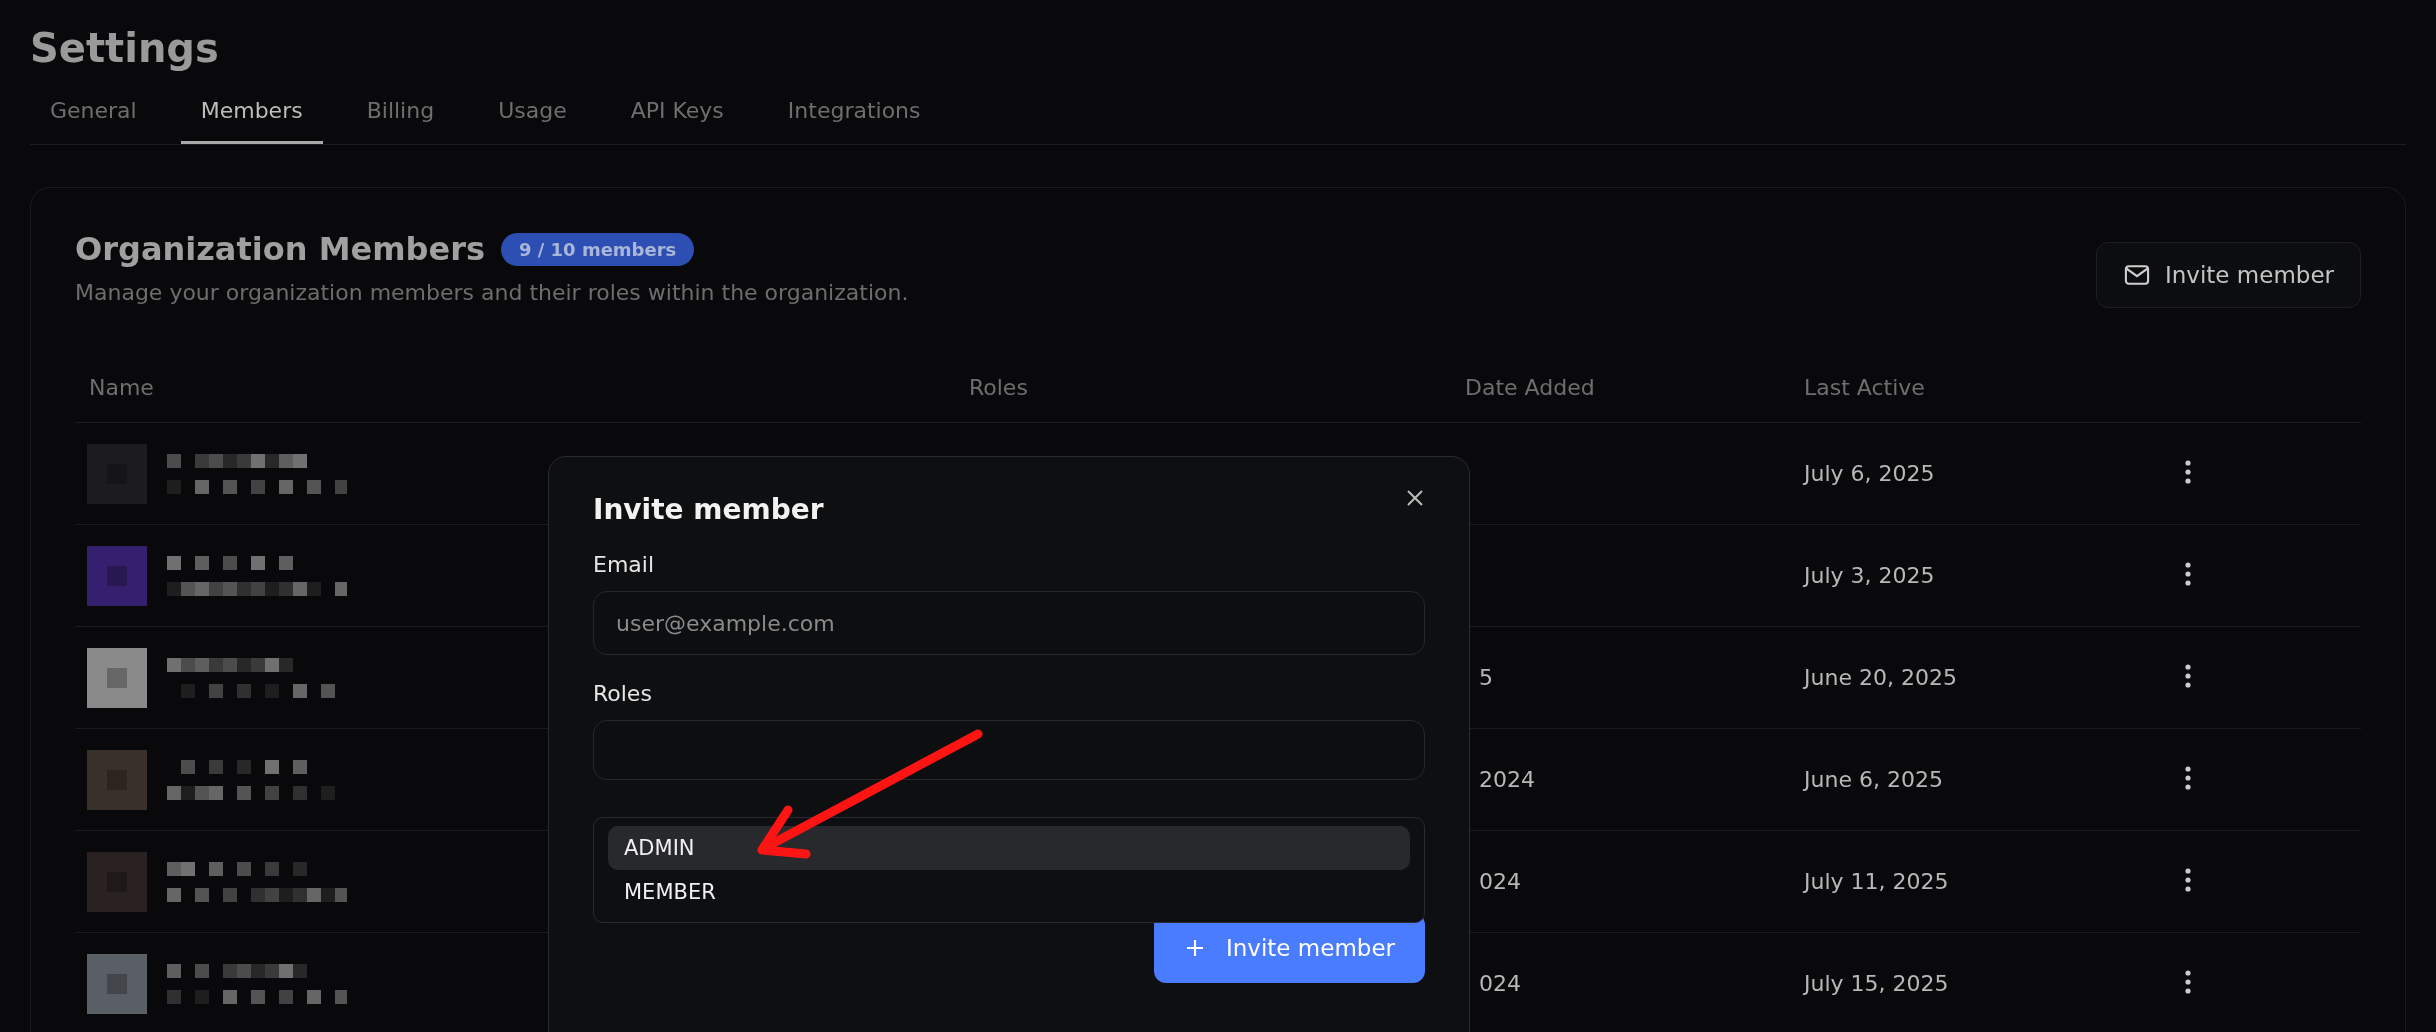 This screenshot has height=1032, width=2436. What do you see at coordinates (2228, 275) in the screenshot?
I see `invite-member-button: Invite member` at bounding box center [2228, 275].